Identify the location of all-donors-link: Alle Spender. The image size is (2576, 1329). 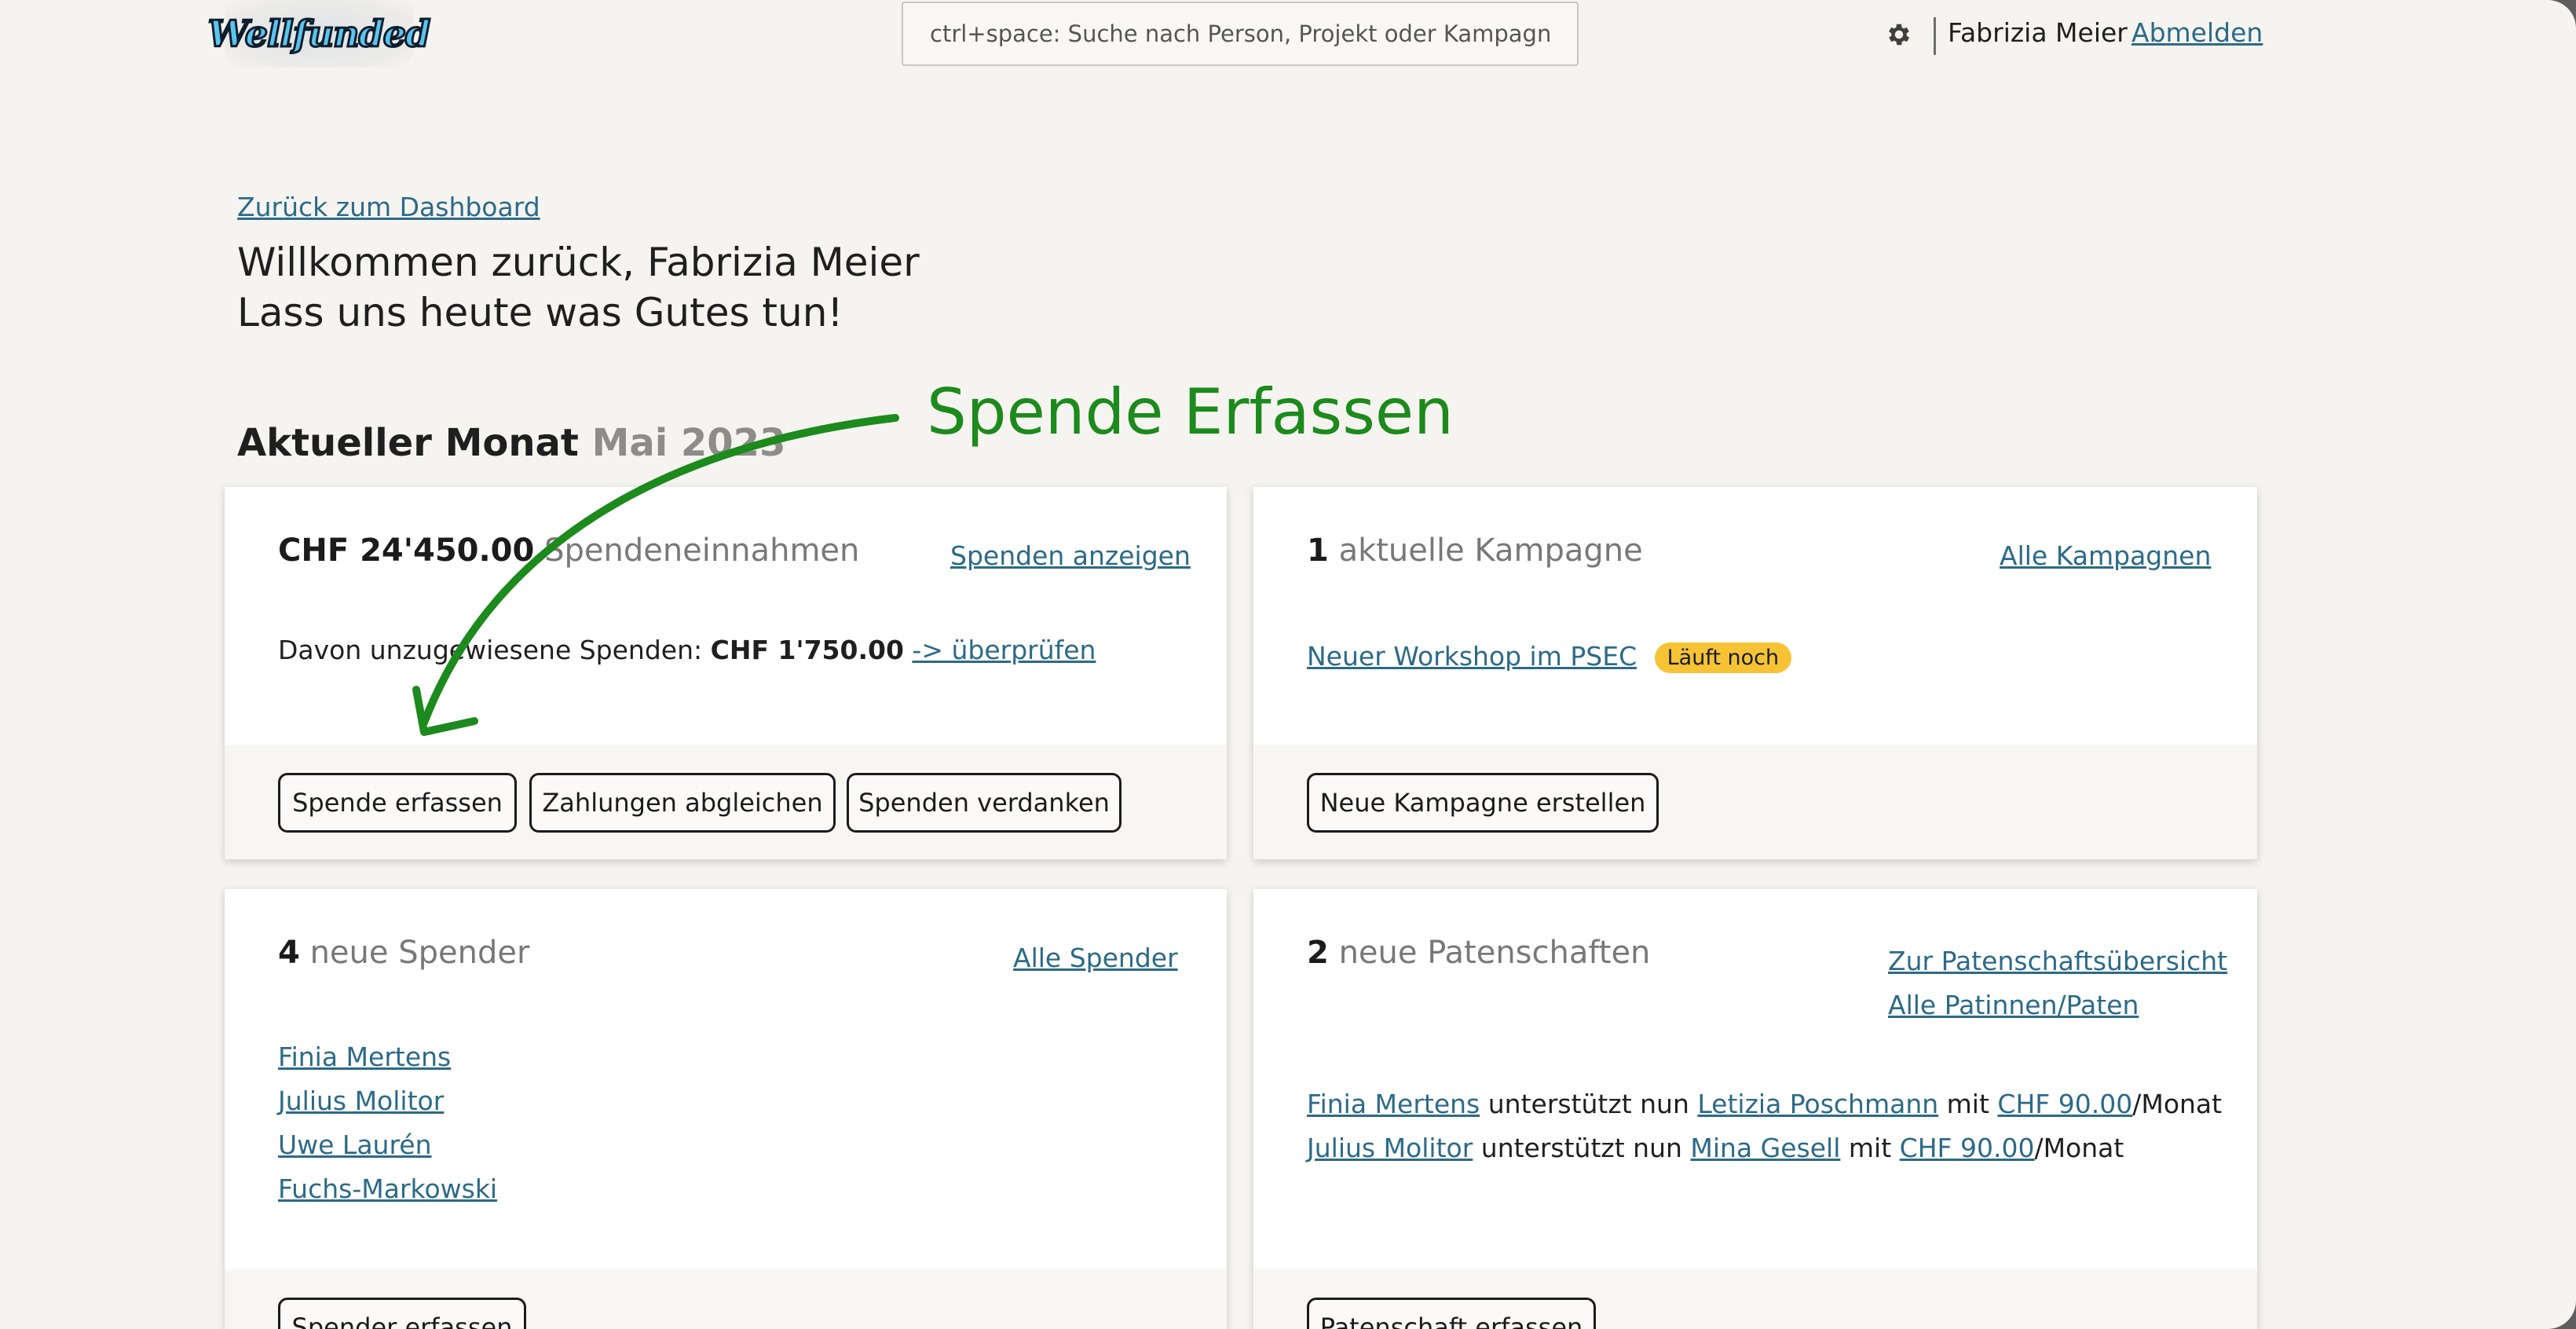
(1096, 958).